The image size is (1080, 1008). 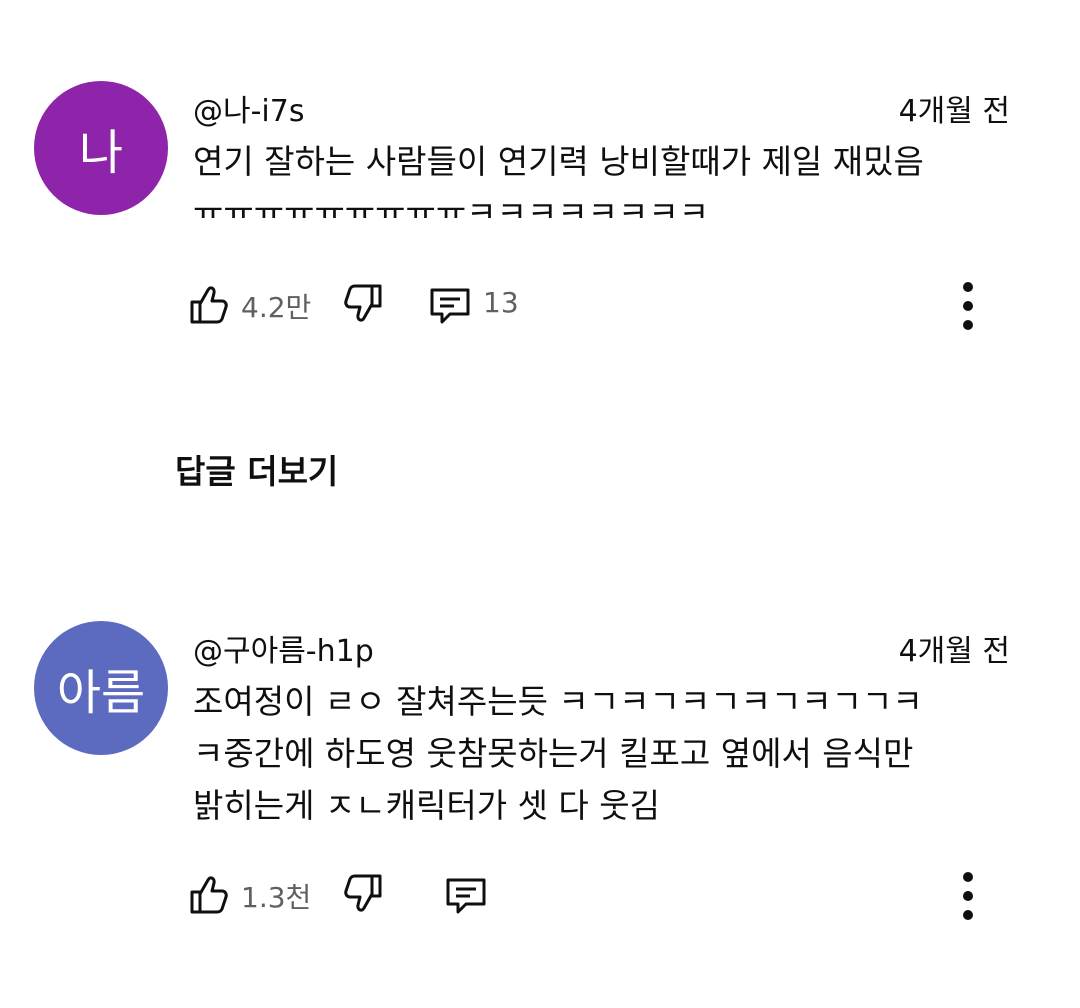 What do you see at coordinates (101, 693) in the screenshot?
I see `avatar-initials: 아름` at bounding box center [101, 693].